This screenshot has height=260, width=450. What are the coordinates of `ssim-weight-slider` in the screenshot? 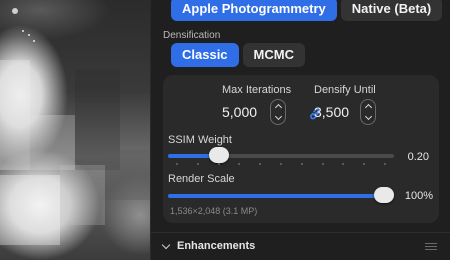 It's located at (281, 155).